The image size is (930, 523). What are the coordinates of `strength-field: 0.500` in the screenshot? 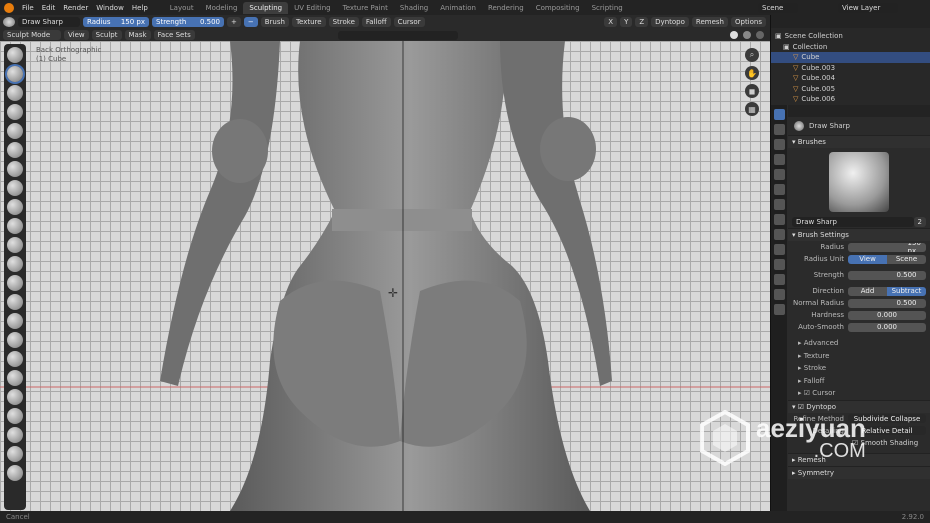 It's located at (887, 275).